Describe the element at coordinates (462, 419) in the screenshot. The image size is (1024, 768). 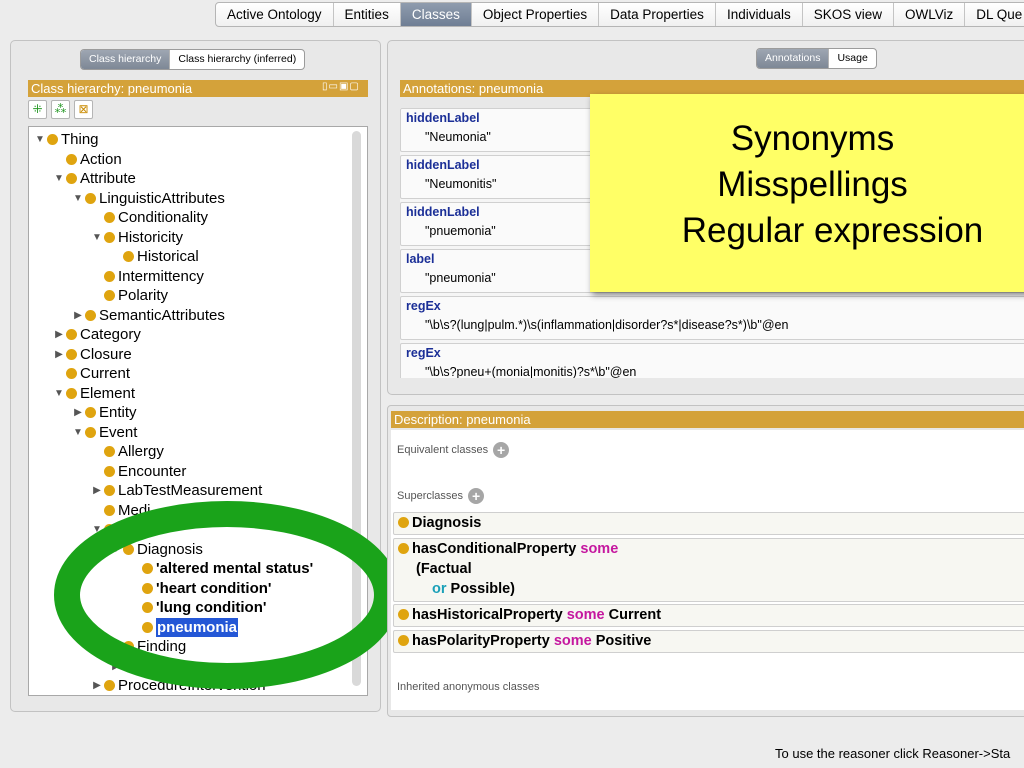
I see `description-title: Description: pneumonia` at that location.